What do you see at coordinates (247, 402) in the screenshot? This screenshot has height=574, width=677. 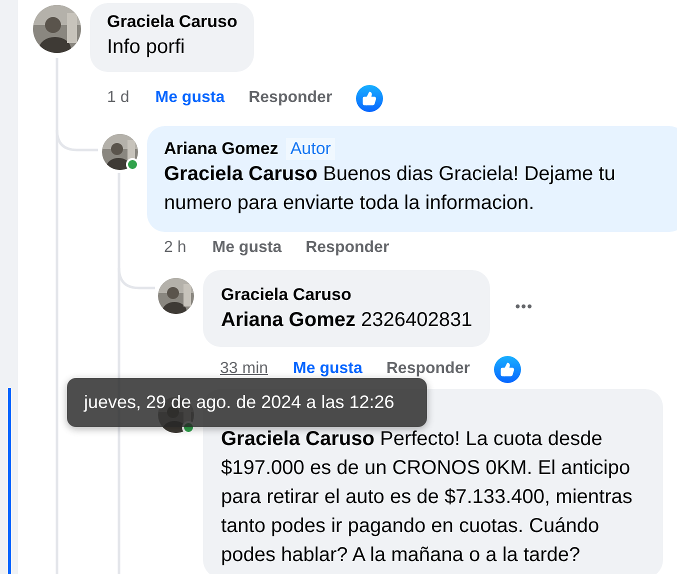 I see `tooltip: jueves, 29 de ago. de 2024 a las 12:26` at bounding box center [247, 402].